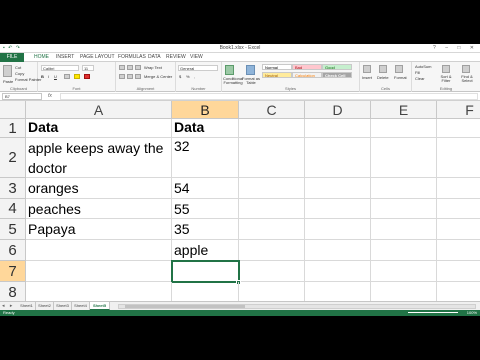 The image size is (480, 360). Describe the element at coordinates (8, 81) in the screenshot. I see `paste-button: Paste` at that location.